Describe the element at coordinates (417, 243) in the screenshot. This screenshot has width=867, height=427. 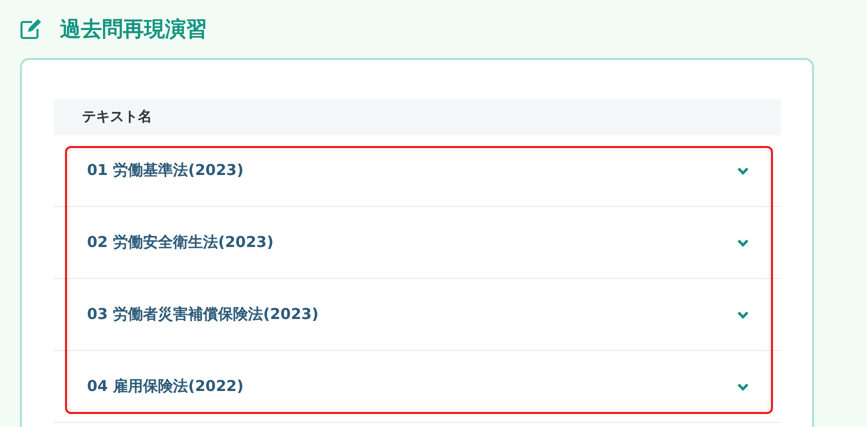
I see `accordion-row: 02 労働安全衛生法(2023)` at that location.